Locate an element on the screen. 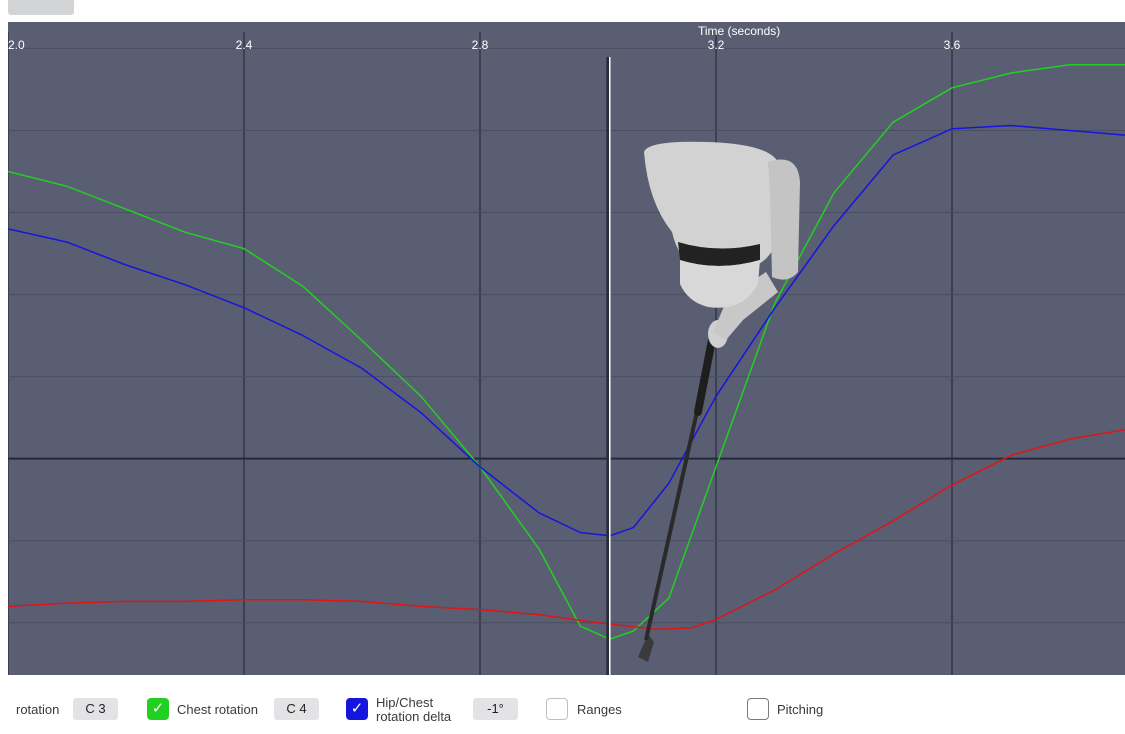 Image resolution: width=1125 pixels, height=734 pixels. x-tick-label: 3.6 is located at coordinates (952, 45).